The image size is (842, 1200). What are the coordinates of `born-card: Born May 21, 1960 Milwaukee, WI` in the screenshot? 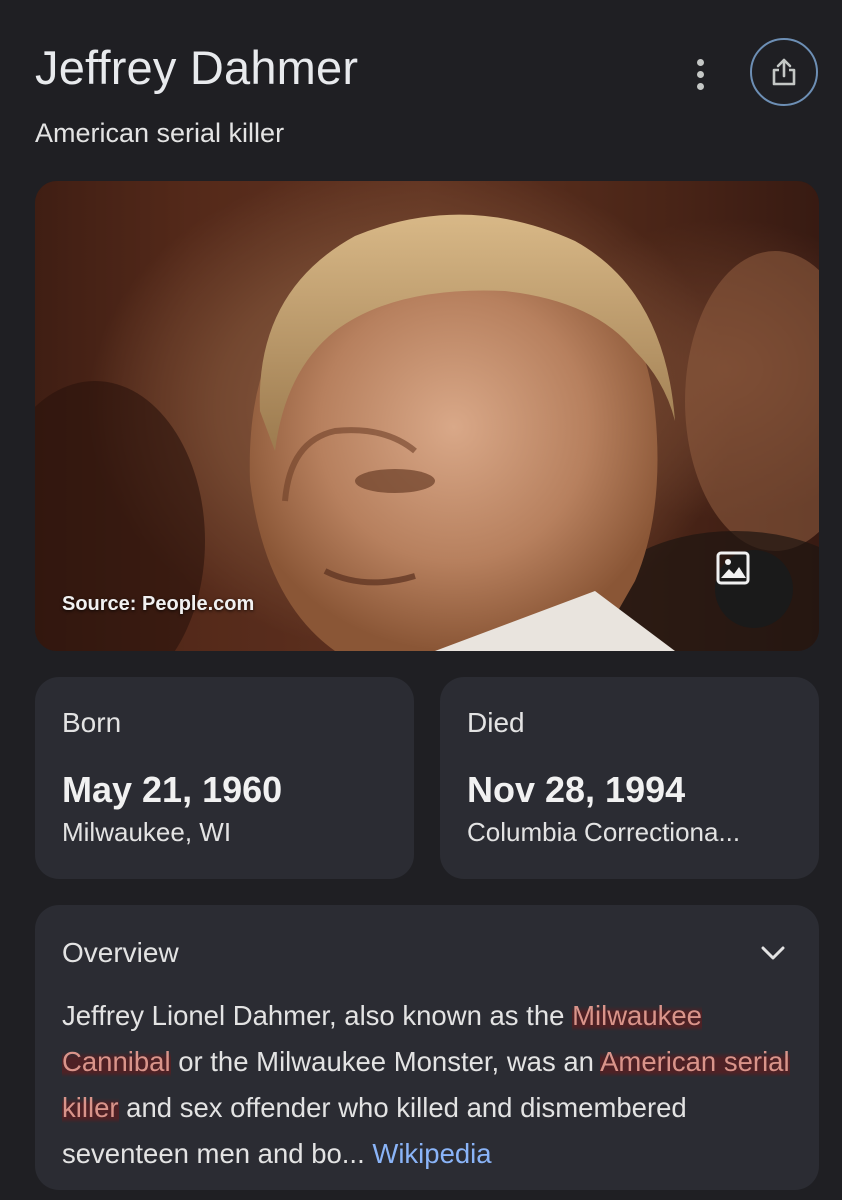 It's located at (224, 778).